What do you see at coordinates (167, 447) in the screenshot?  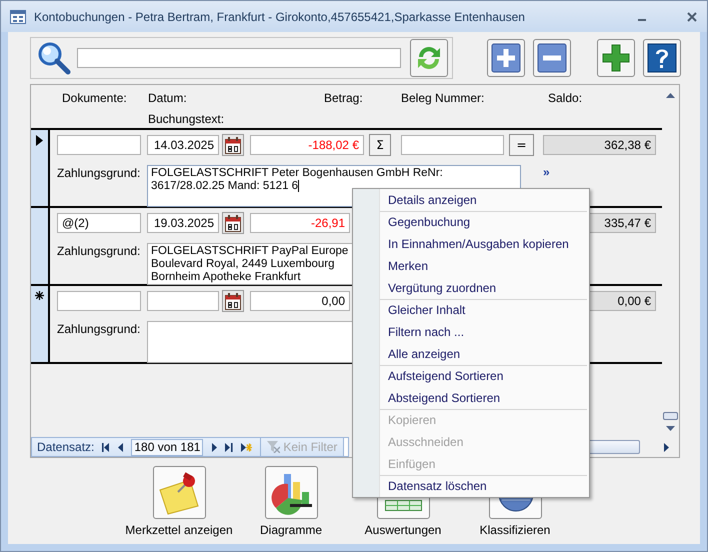 I see `record-number-field: 180 von 181` at bounding box center [167, 447].